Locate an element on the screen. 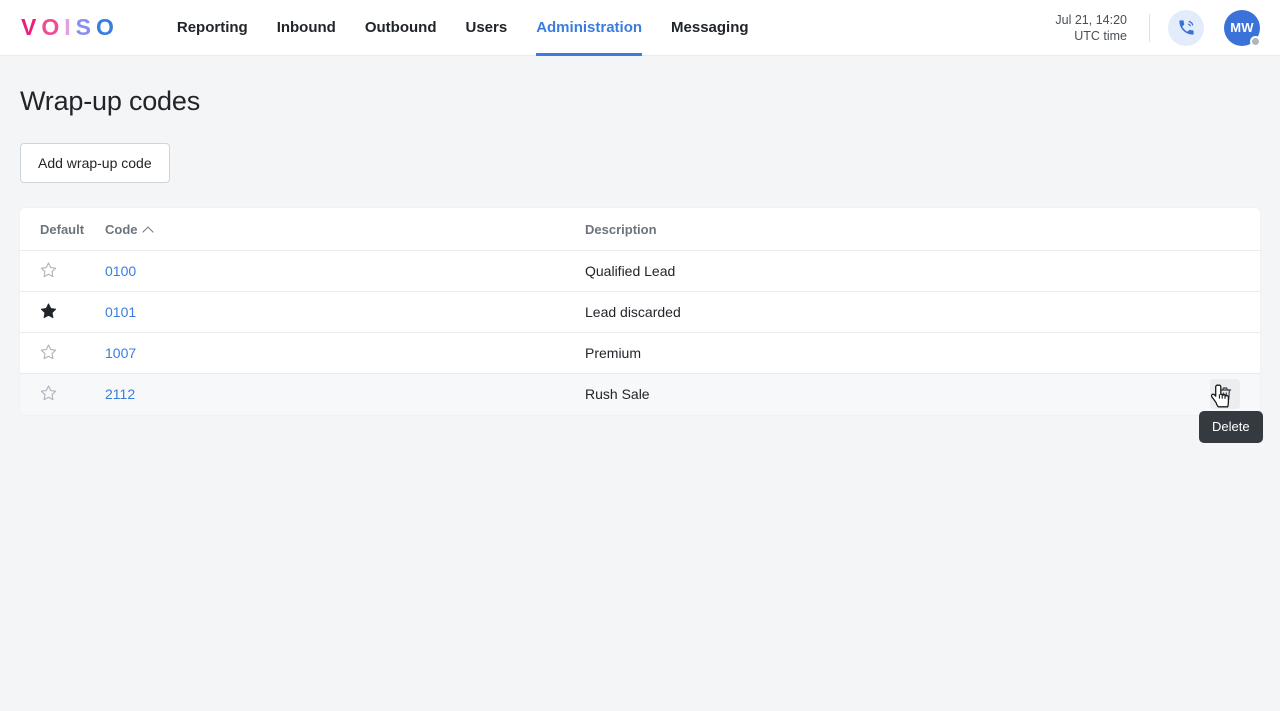  column-header-description: Description is located at coordinates (862, 229).